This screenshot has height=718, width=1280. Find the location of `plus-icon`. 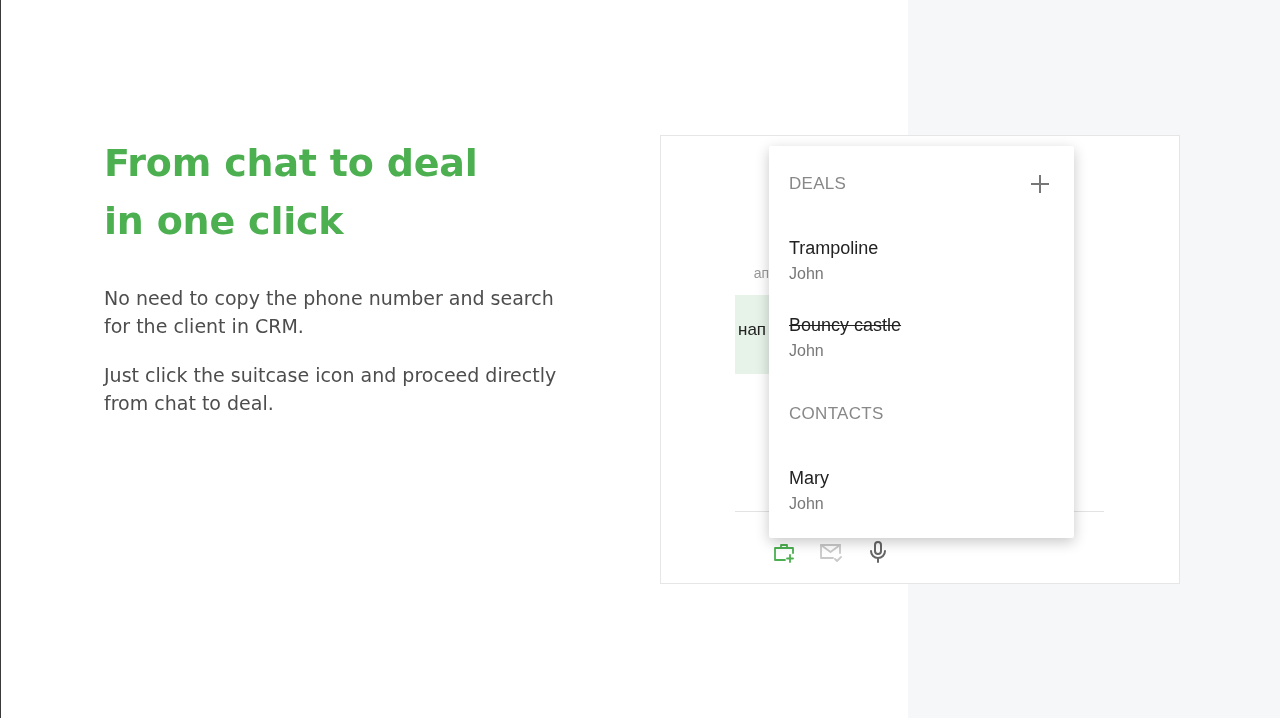

plus-icon is located at coordinates (1040, 184).